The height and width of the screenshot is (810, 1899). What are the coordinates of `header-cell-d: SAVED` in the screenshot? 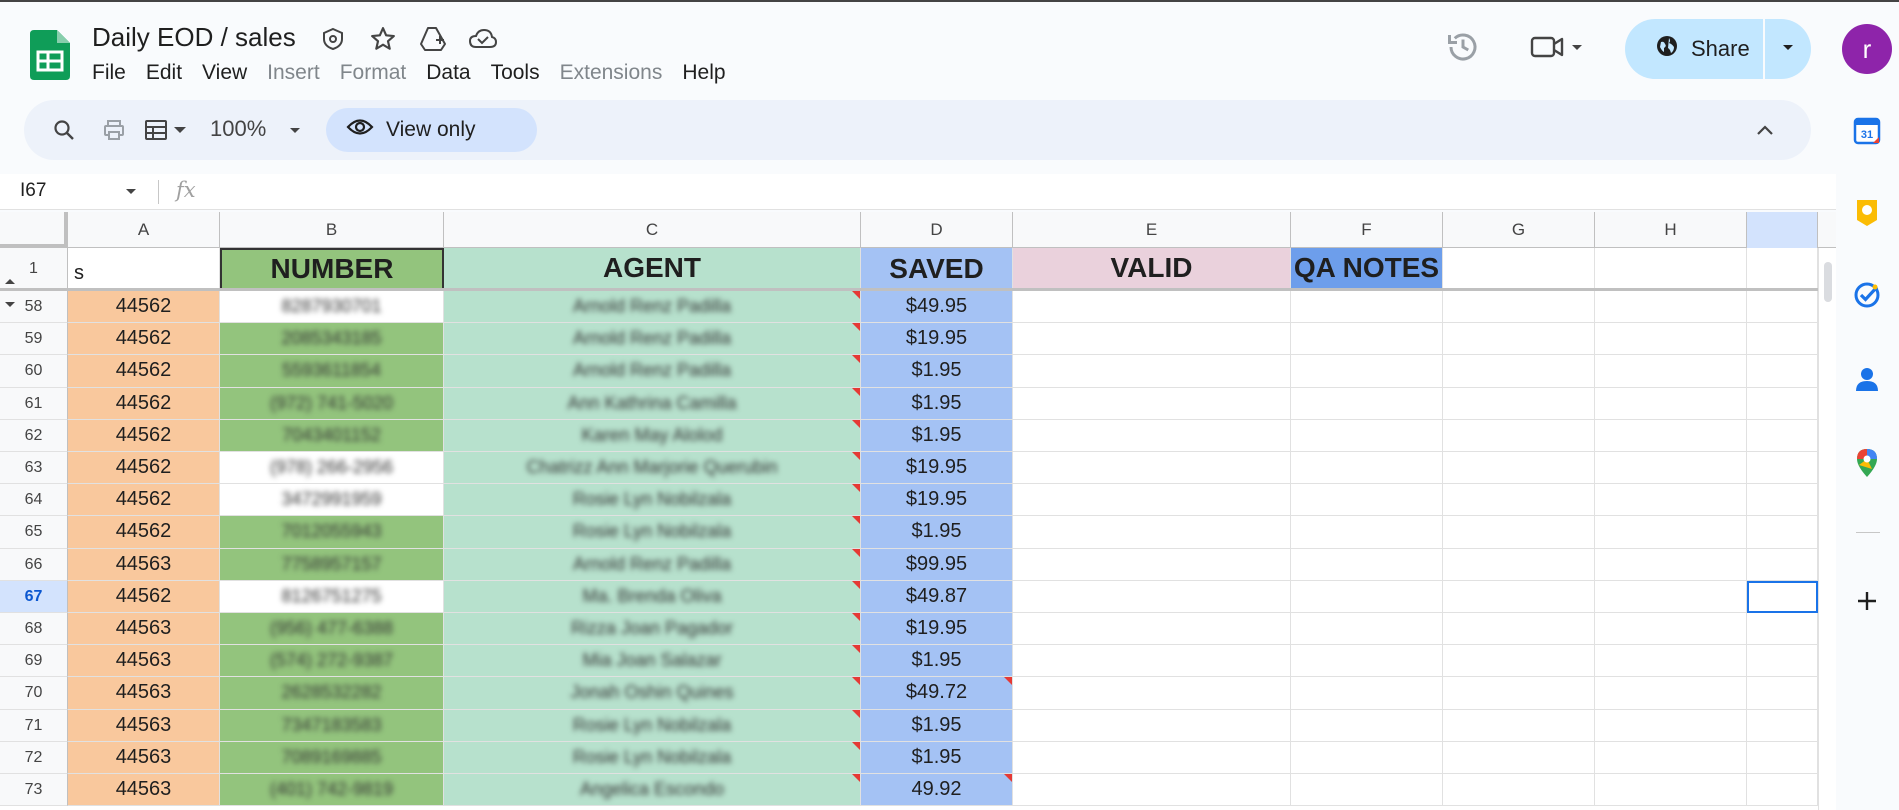 It's located at (937, 269).